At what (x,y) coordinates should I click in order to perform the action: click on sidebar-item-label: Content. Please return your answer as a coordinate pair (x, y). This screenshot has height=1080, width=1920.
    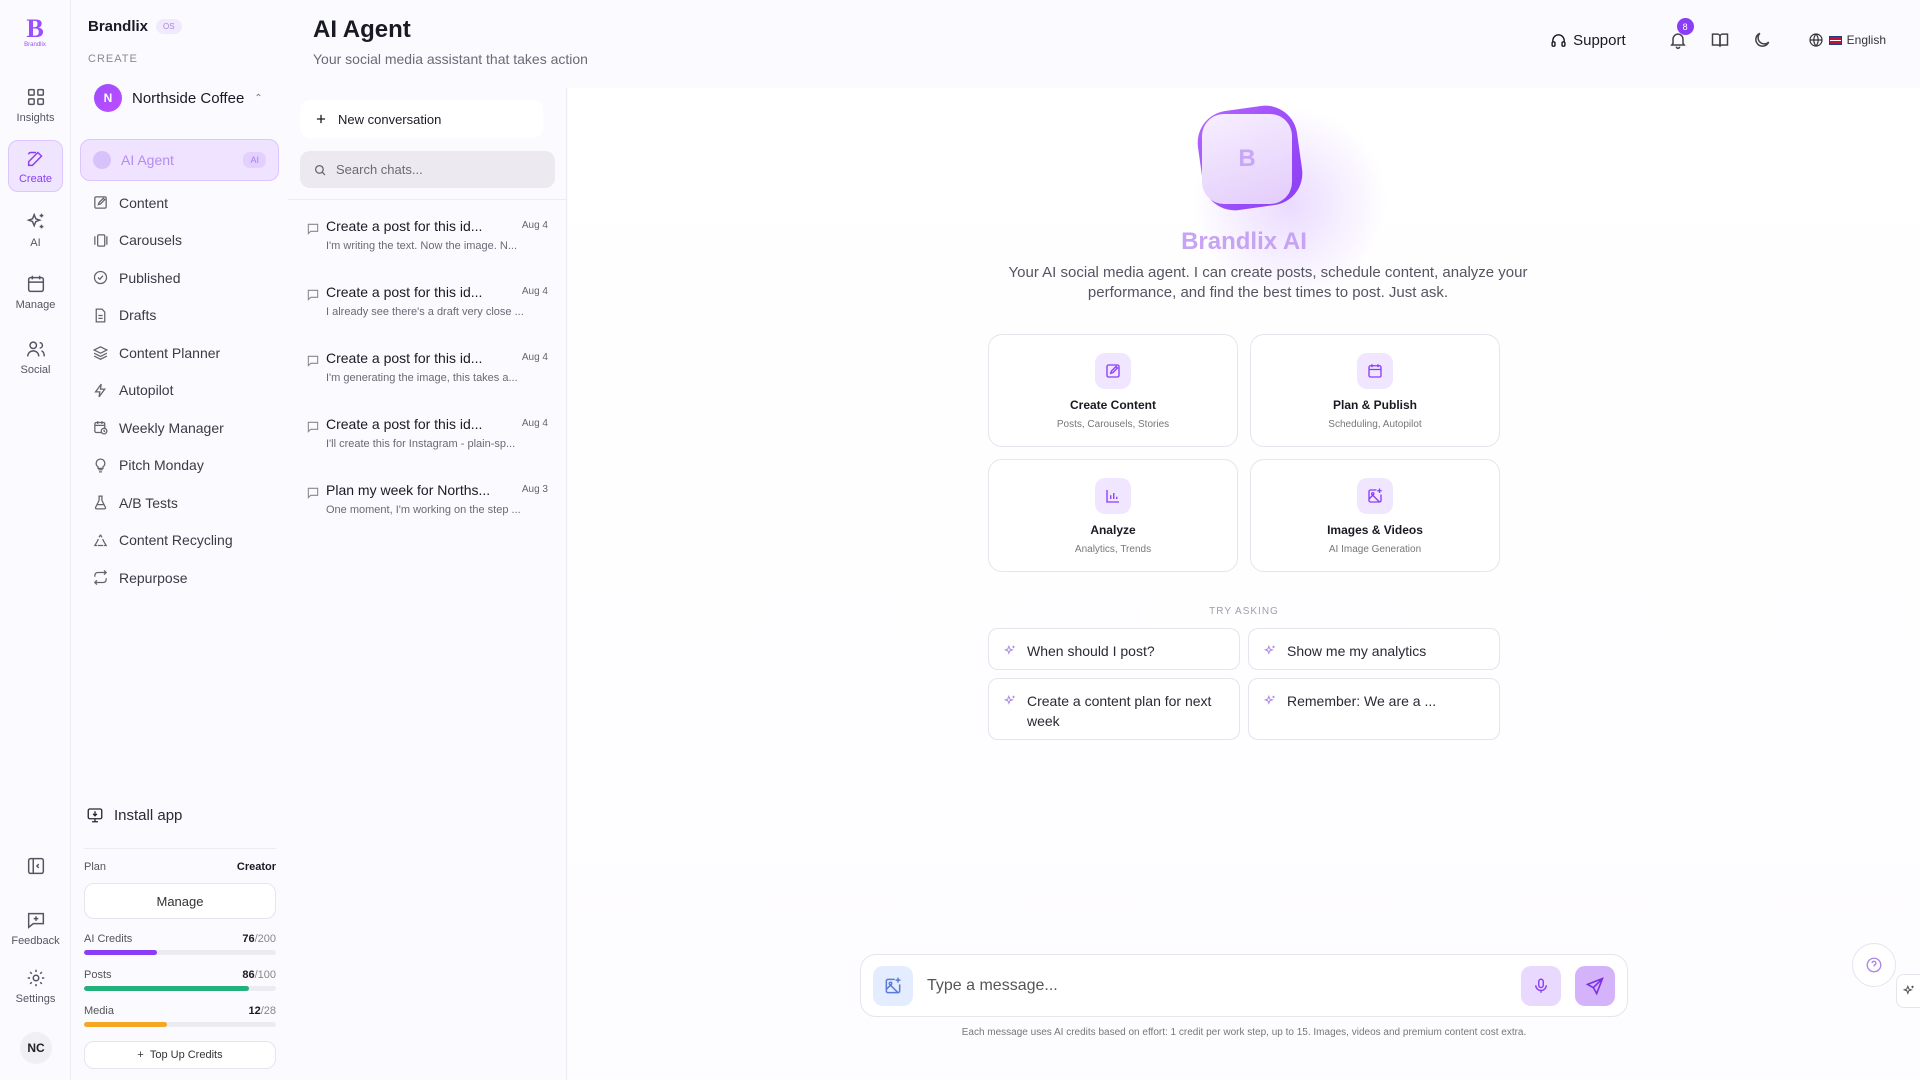
    Looking at the image, I should click on (144, 202).